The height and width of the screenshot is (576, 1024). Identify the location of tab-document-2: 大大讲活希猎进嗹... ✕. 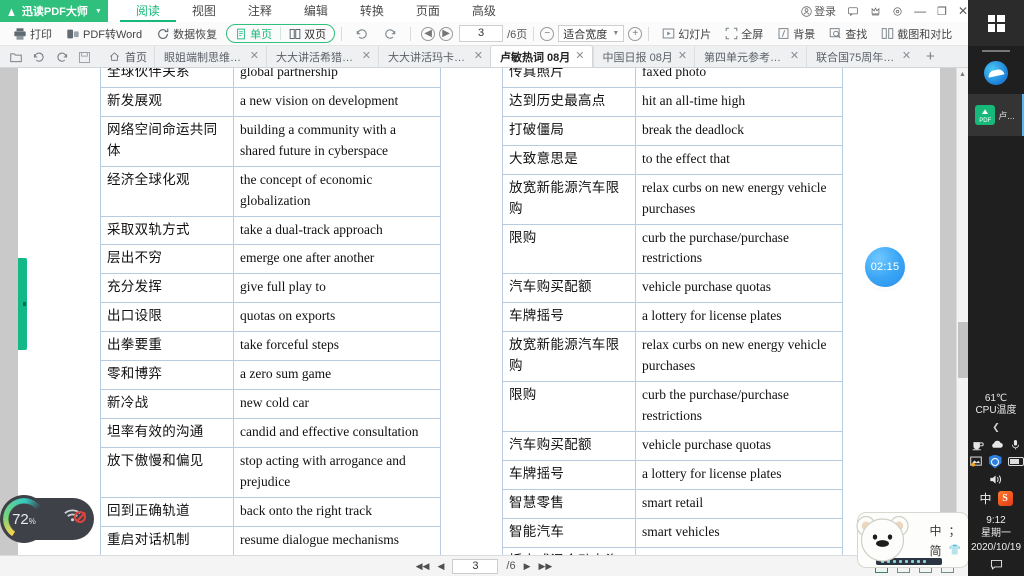
(322, 56).